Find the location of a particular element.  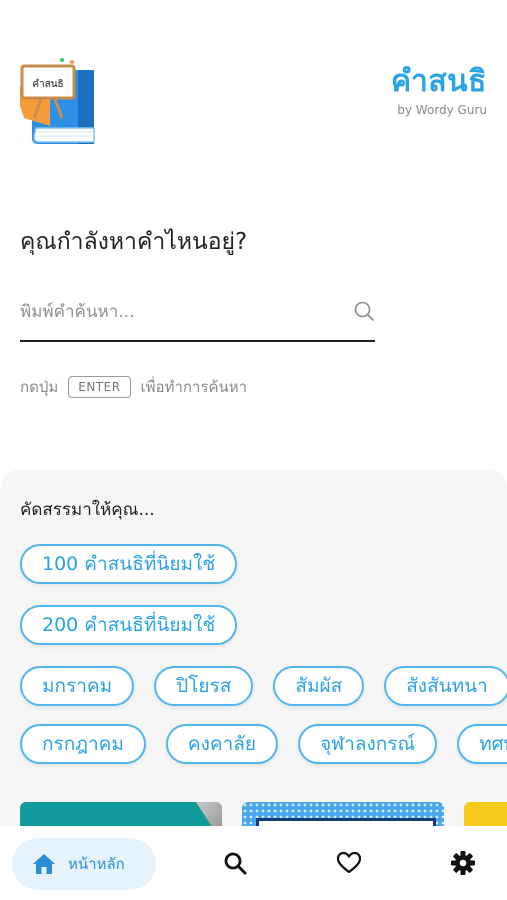

nav-home-label: หน้าหลัก is located at coordinates (96, 864).